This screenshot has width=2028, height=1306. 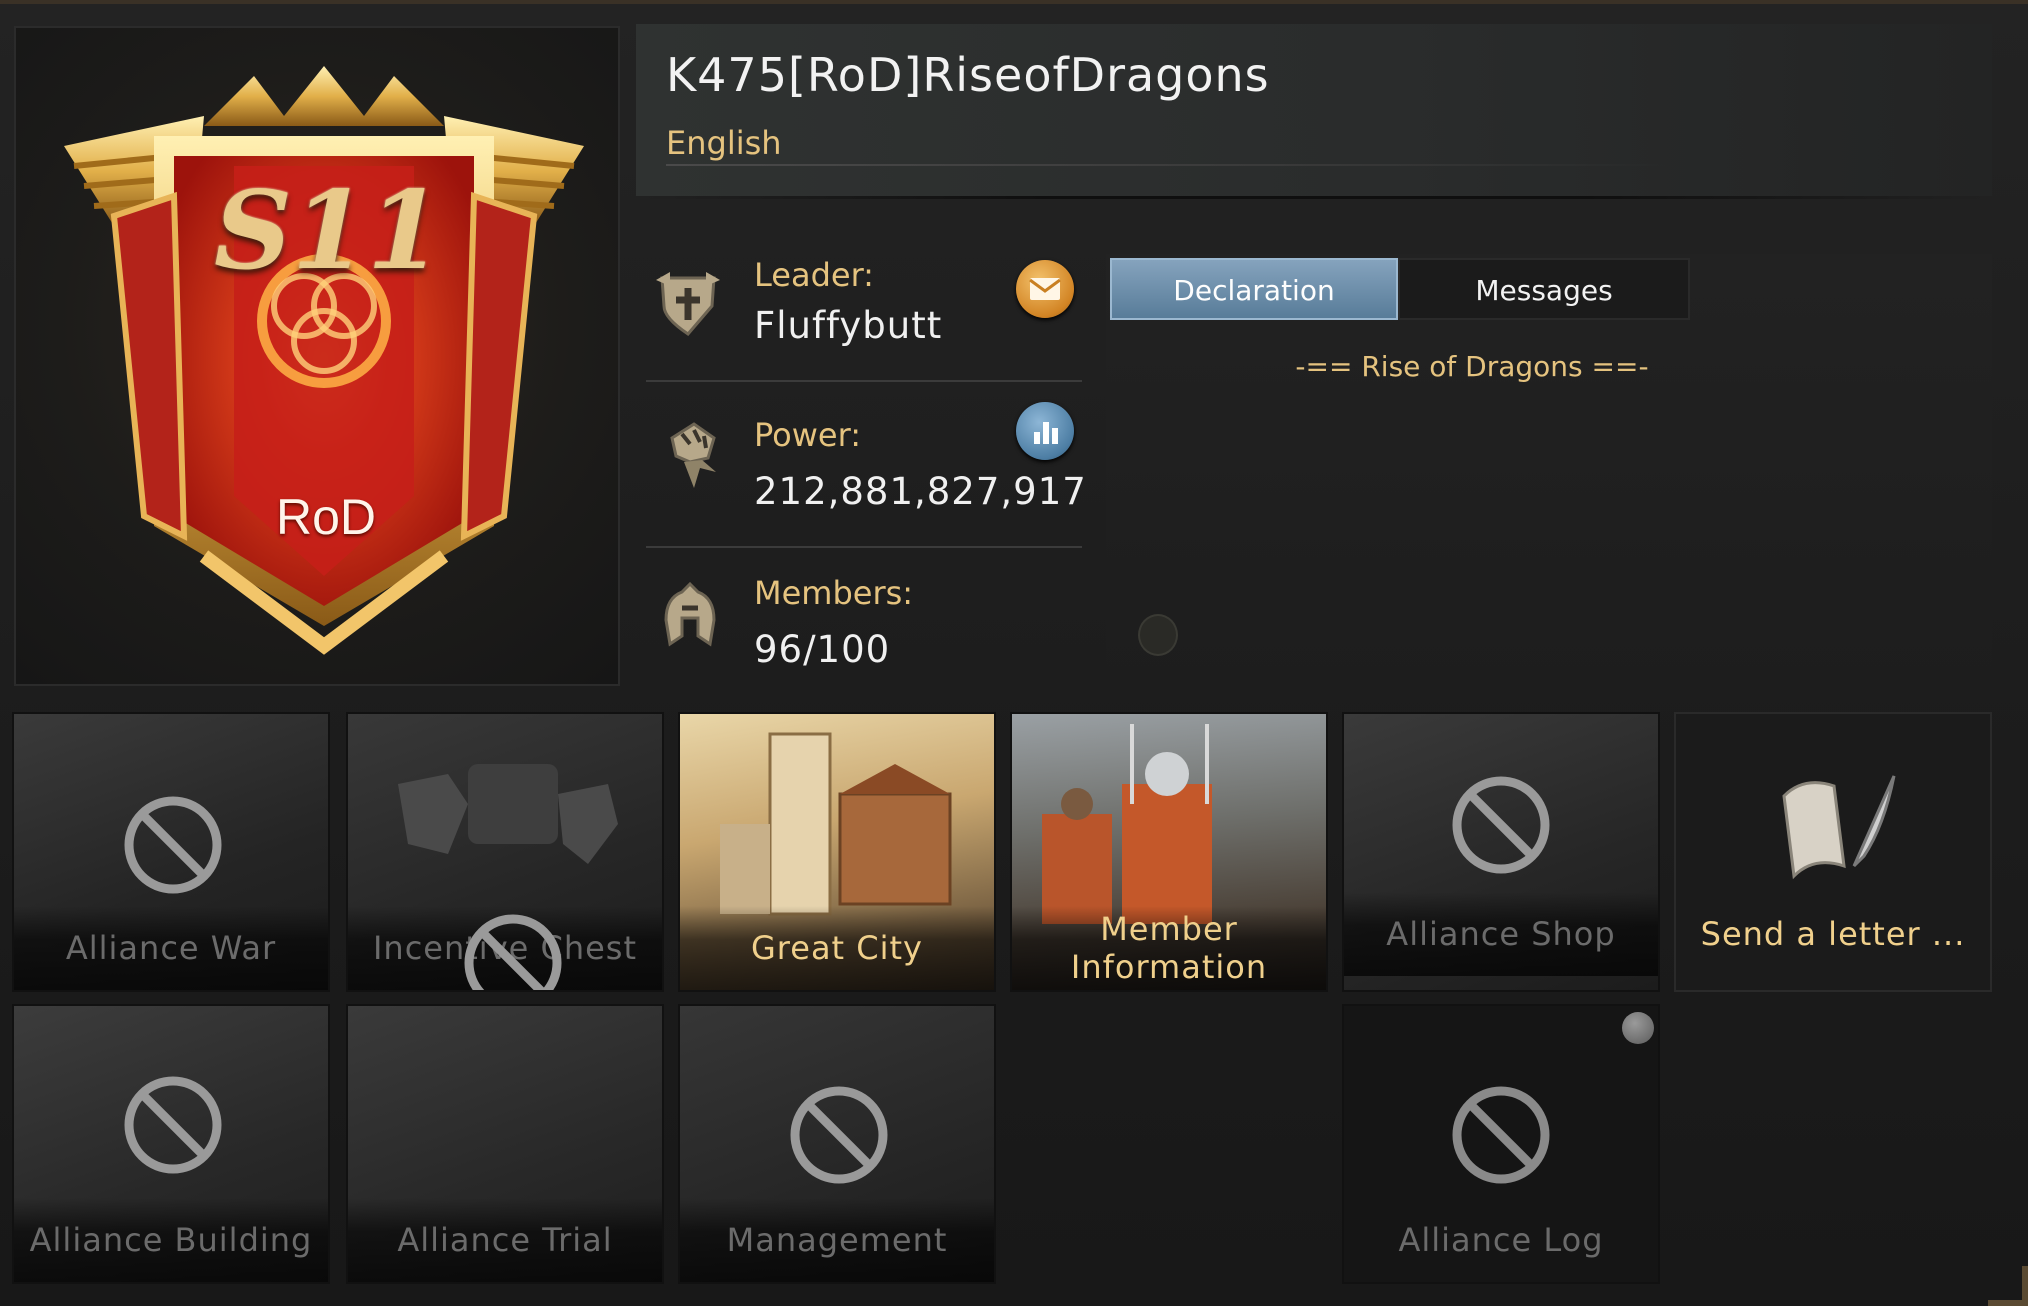 What do you see at coordinates (171, 1240) in the screenshot?
I see `tile-label: Alliance Building` at bounding box center [171, 1240].